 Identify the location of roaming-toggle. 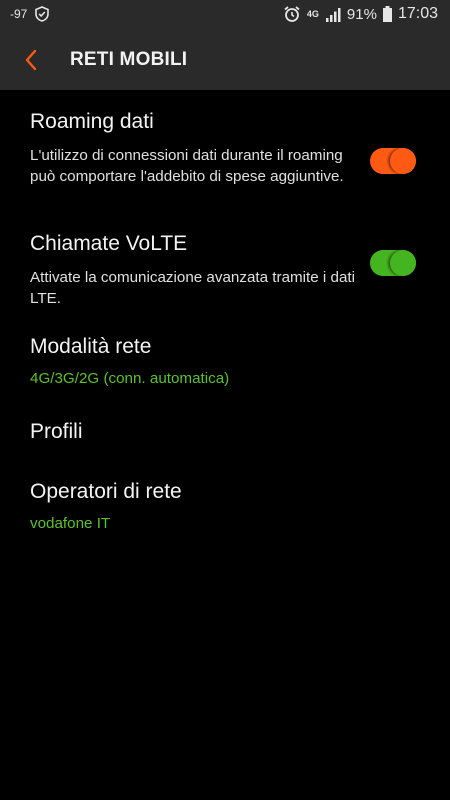
(393, 161).